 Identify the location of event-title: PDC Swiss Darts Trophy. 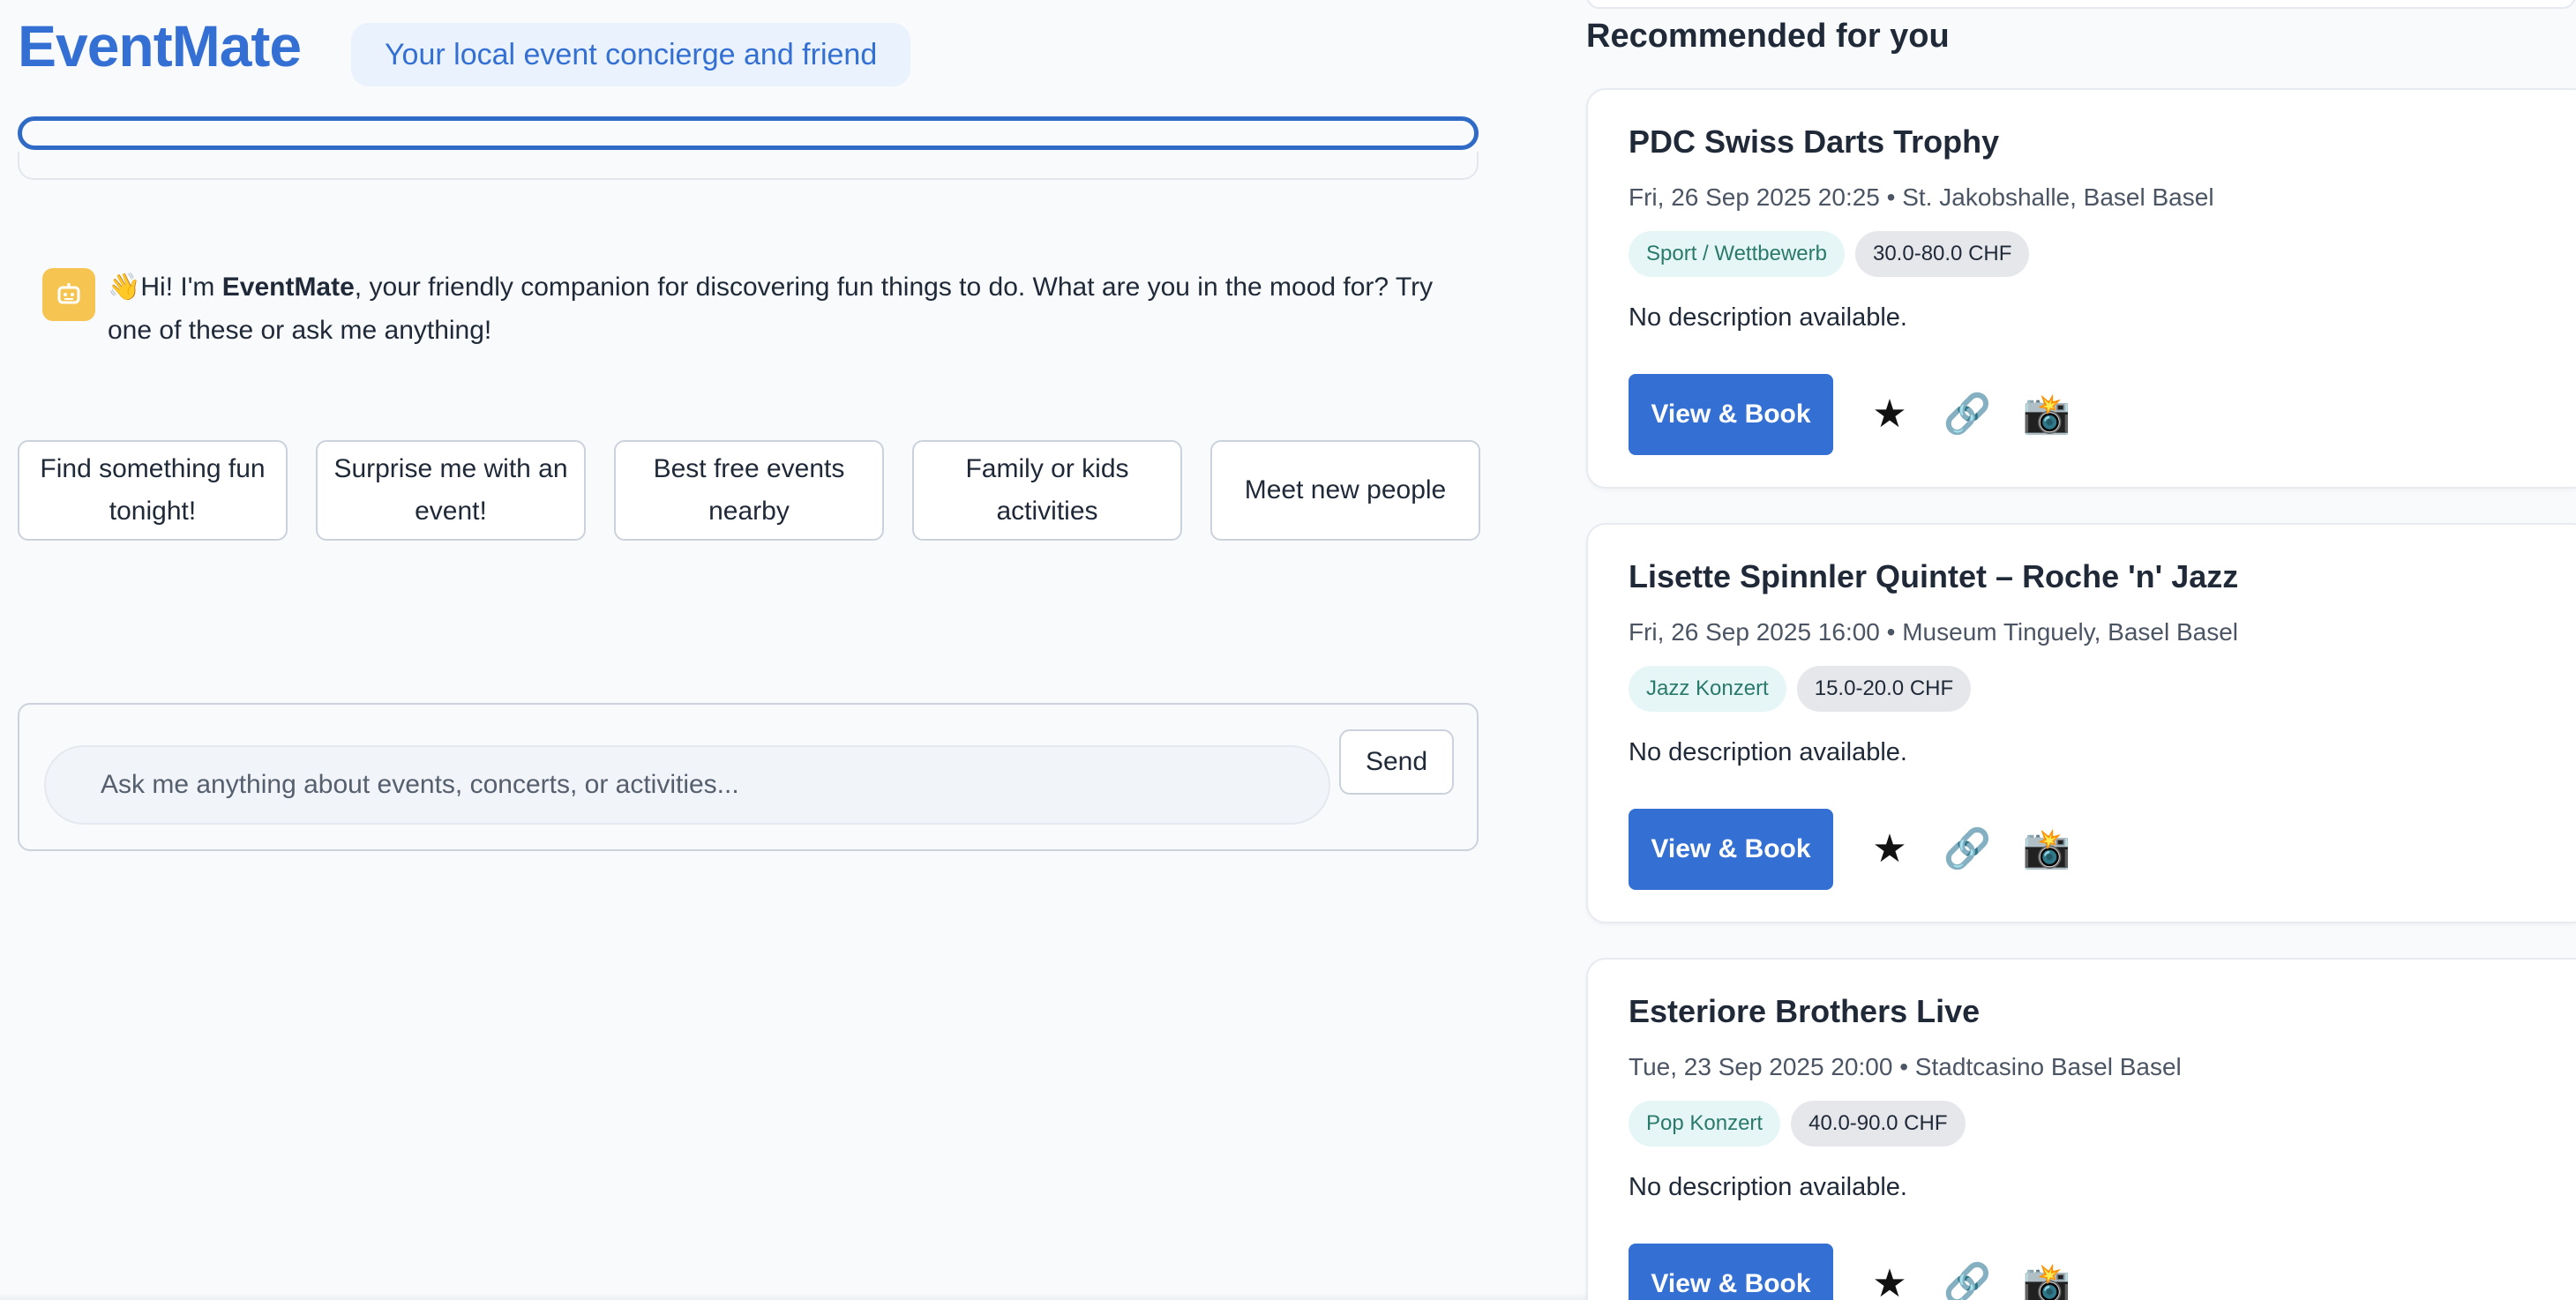
(1814, 142).